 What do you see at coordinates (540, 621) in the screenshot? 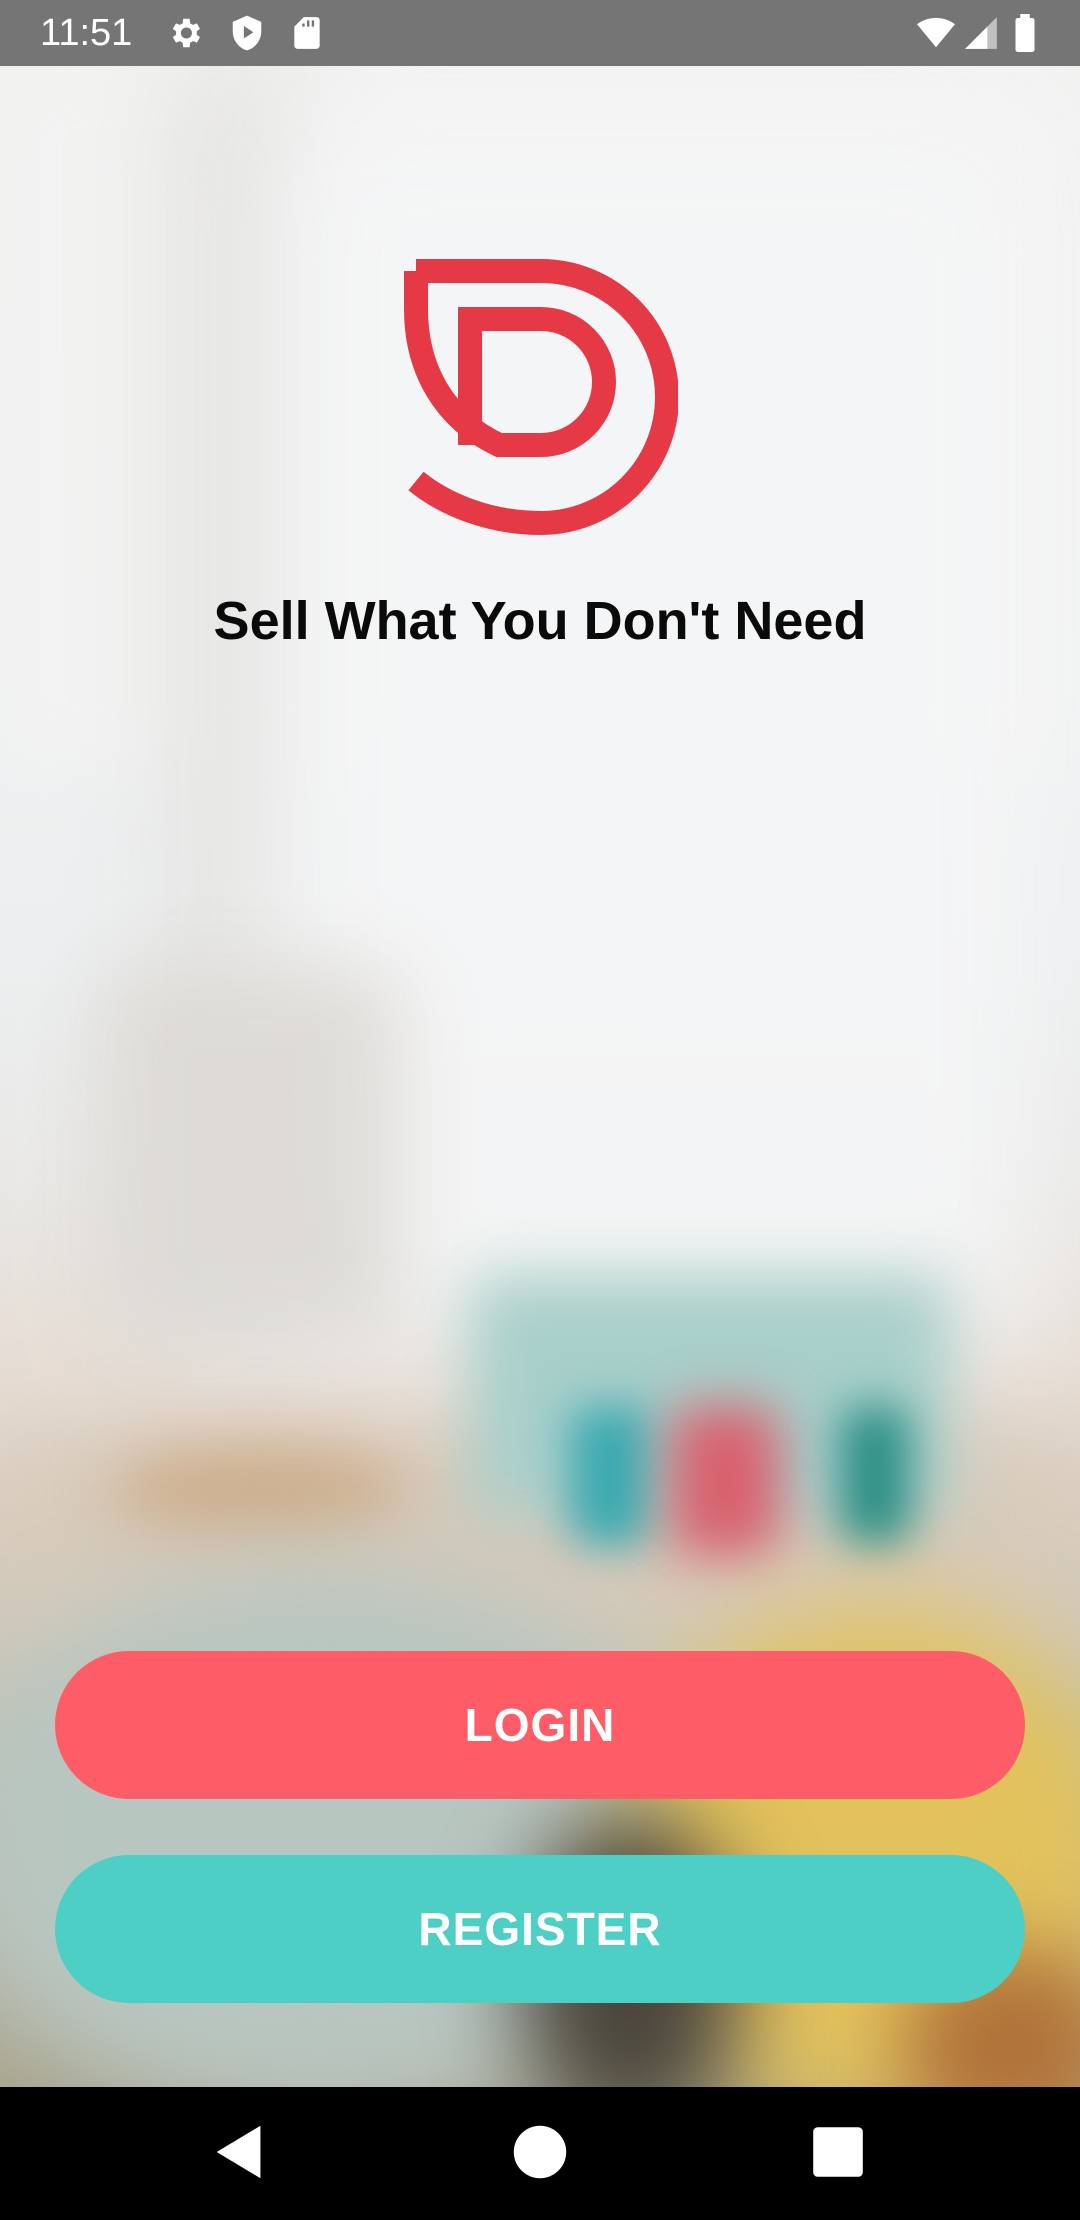
I see `tagline: Sell What You Don't Need` at bounding box center [540, 621].